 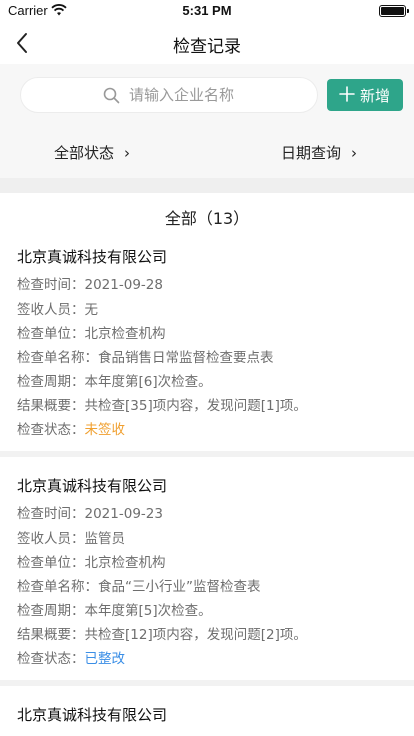 I want to click on field-value: 监管员, so click(x=105, y=539).